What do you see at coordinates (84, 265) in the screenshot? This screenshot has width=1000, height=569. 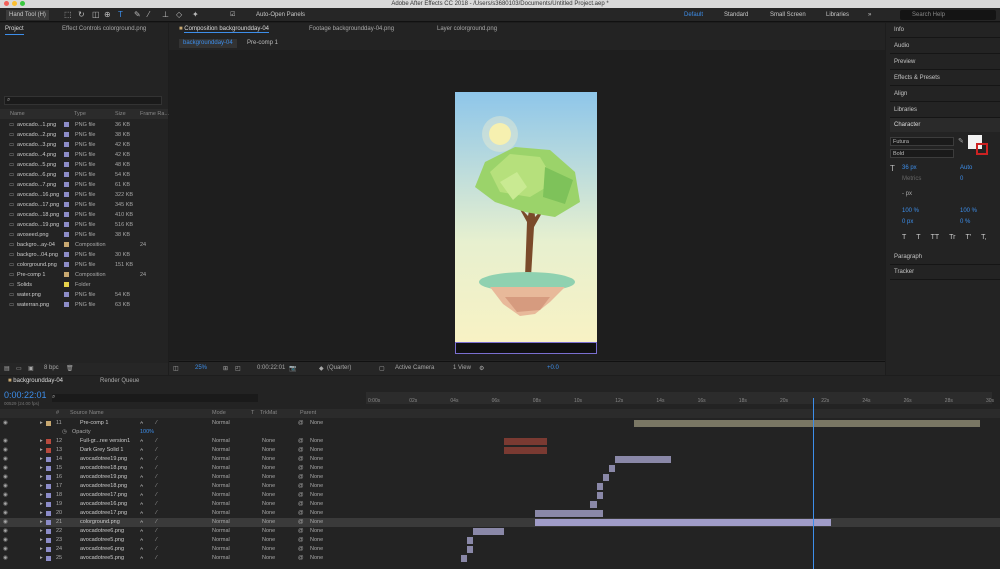 I see `project-item: ▭ colorground.png PNG file 151 KB` at bounding box center [84, 265].